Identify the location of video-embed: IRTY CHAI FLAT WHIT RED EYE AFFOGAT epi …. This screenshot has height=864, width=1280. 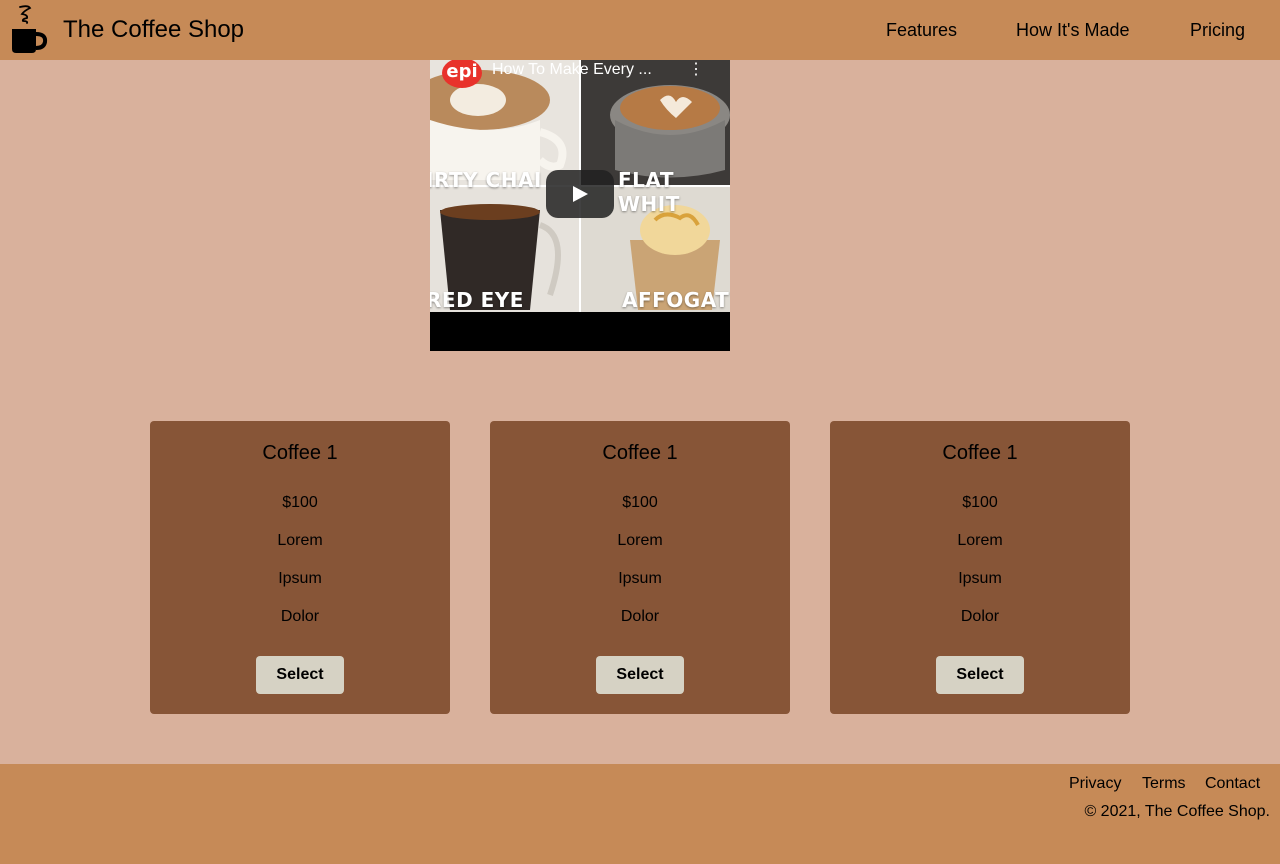
(580, 205).